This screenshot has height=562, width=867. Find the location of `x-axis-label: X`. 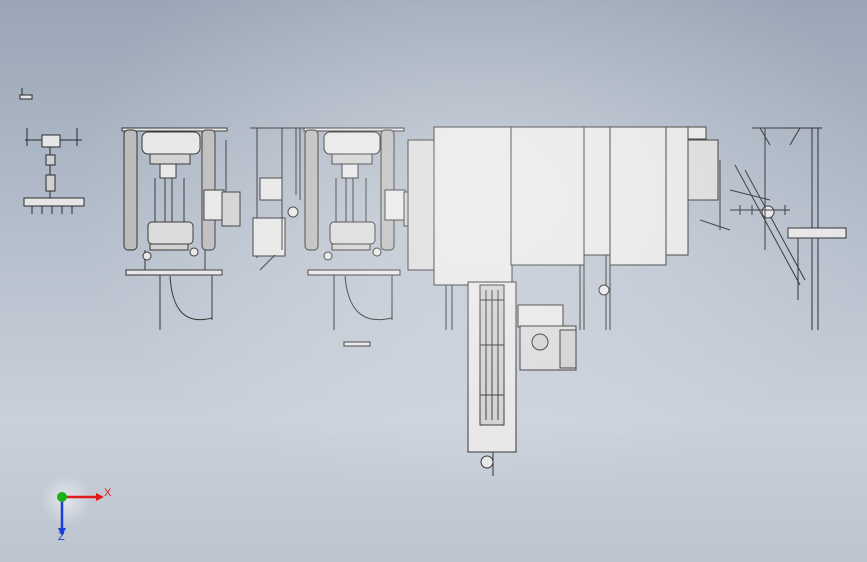

x-axis-label: X is located at coordinates (108, 493).